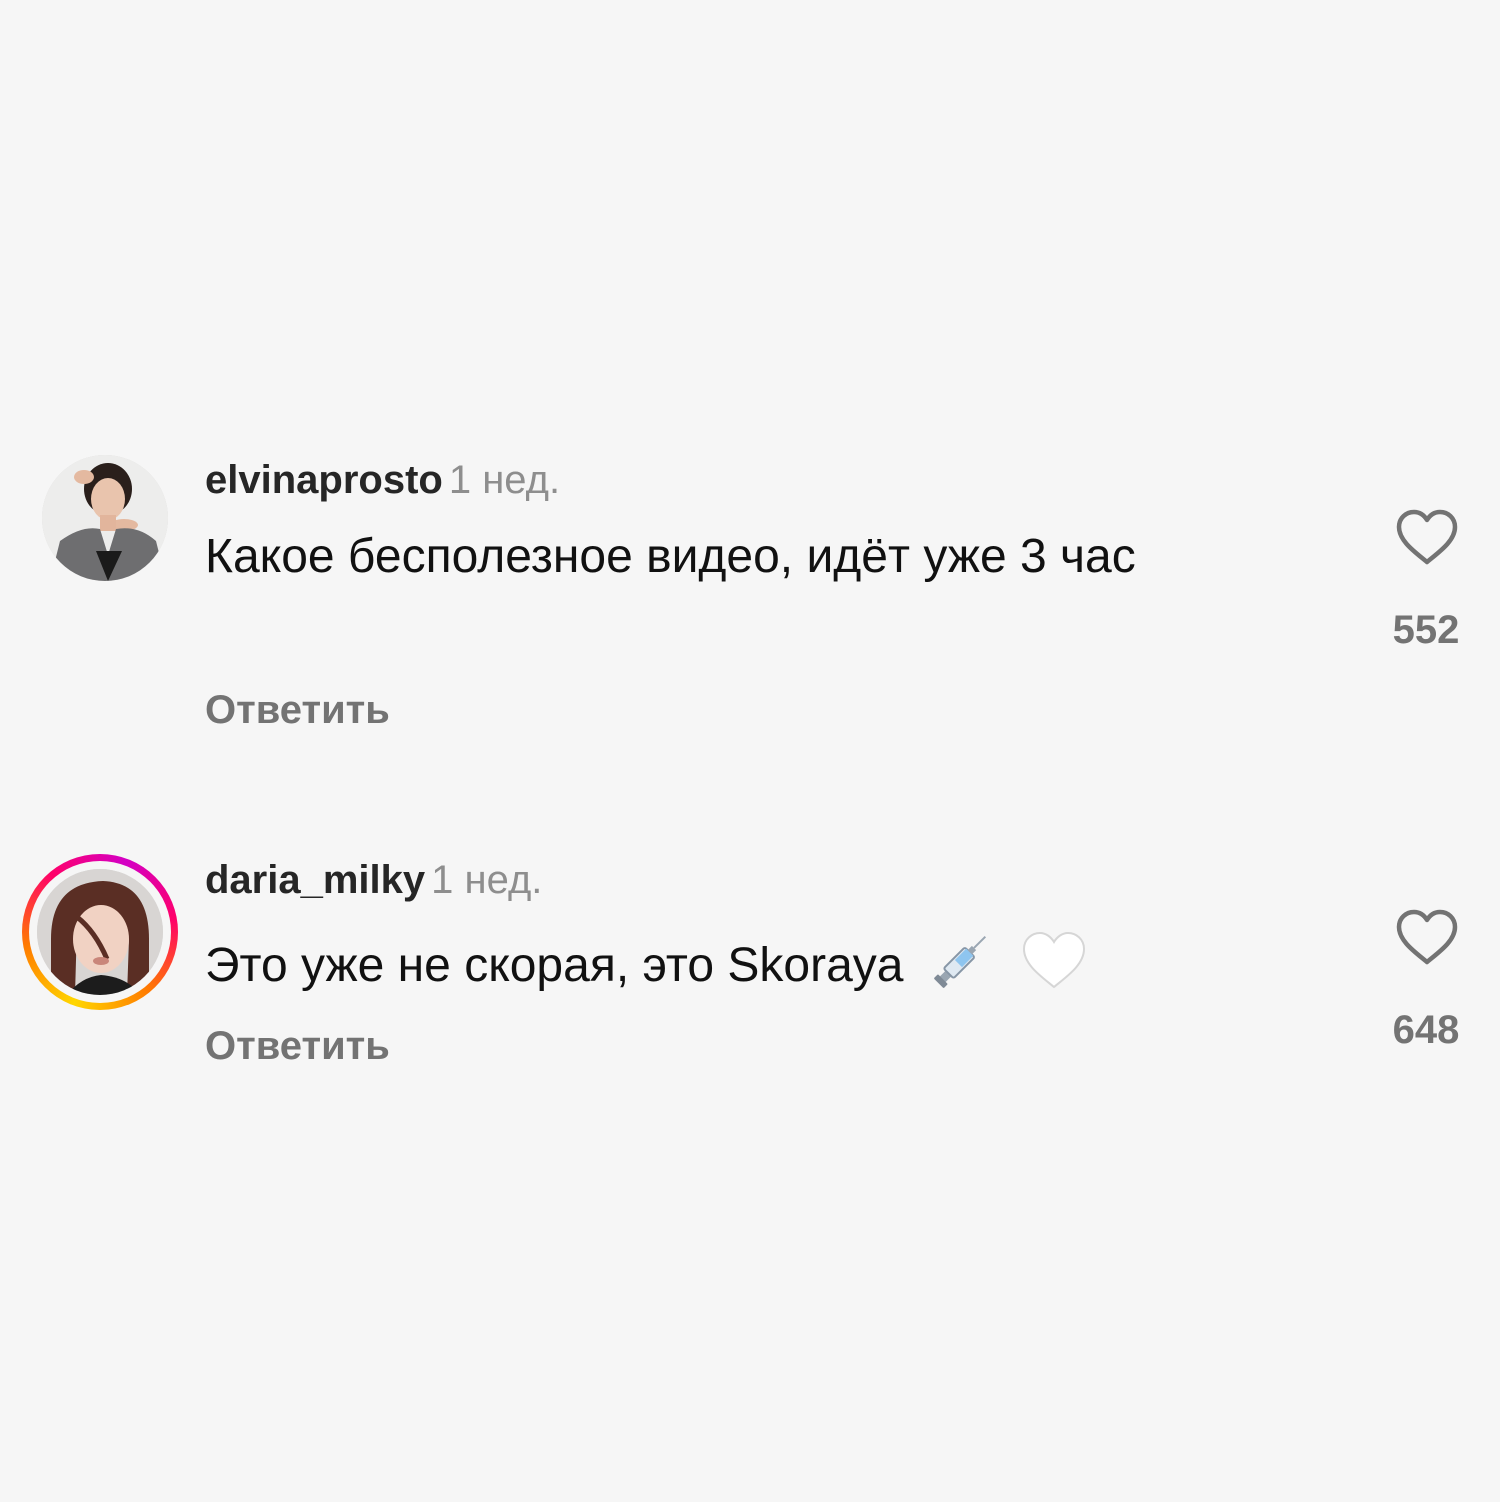 The image size is (1500, 1502). Describe the element at coordinates (554, 966) in the screenshot. I see `comment-text-body: Это уже не скорая, это Skoraya` at that location.